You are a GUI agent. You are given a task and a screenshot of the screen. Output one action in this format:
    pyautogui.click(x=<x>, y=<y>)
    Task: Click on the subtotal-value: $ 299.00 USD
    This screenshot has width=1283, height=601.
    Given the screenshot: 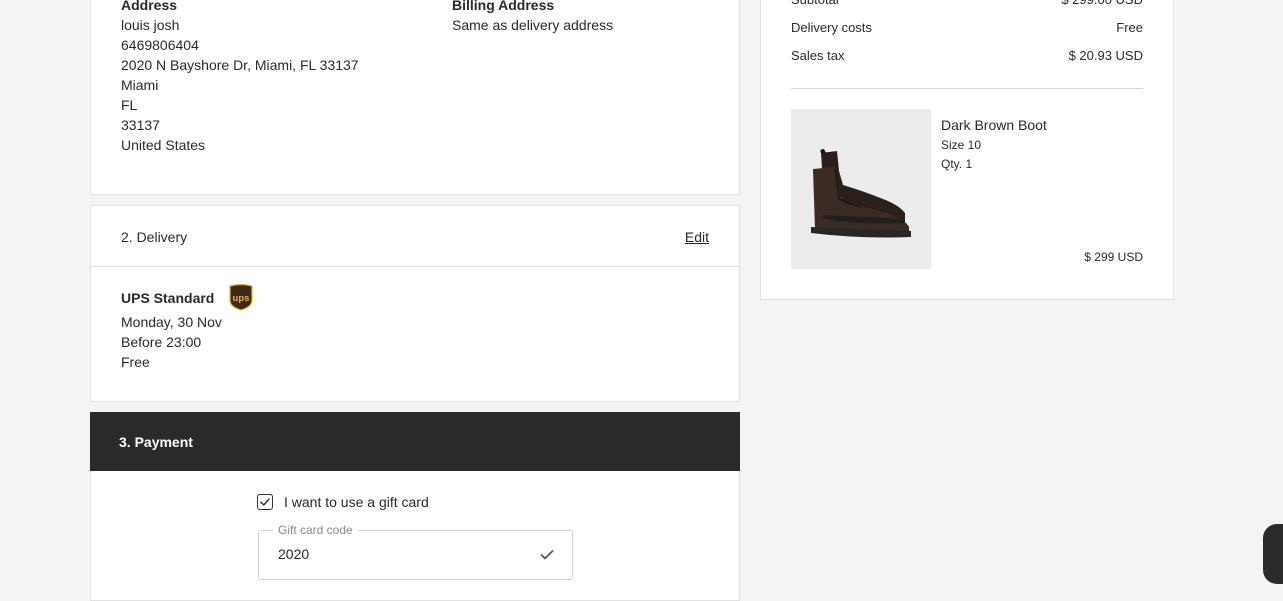 What is the action you would take?
    pyautogui.click(x=1102, y=4)
    